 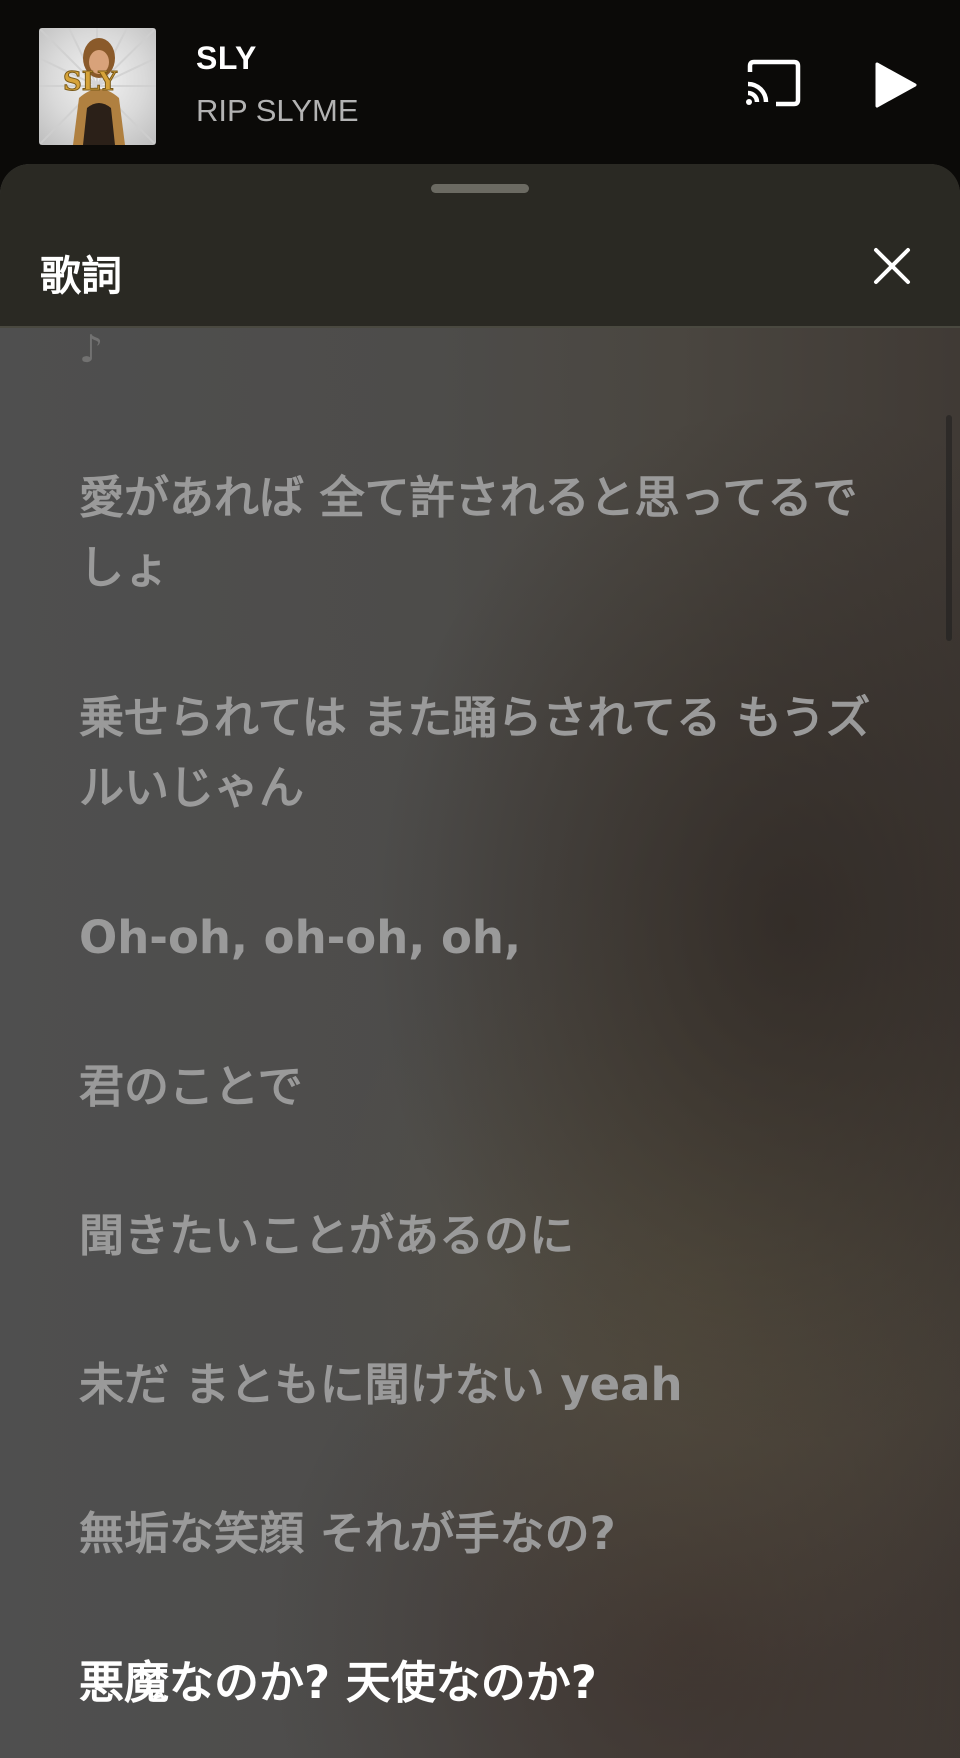 I want to click on cast-button, so click(x=774, y=84).